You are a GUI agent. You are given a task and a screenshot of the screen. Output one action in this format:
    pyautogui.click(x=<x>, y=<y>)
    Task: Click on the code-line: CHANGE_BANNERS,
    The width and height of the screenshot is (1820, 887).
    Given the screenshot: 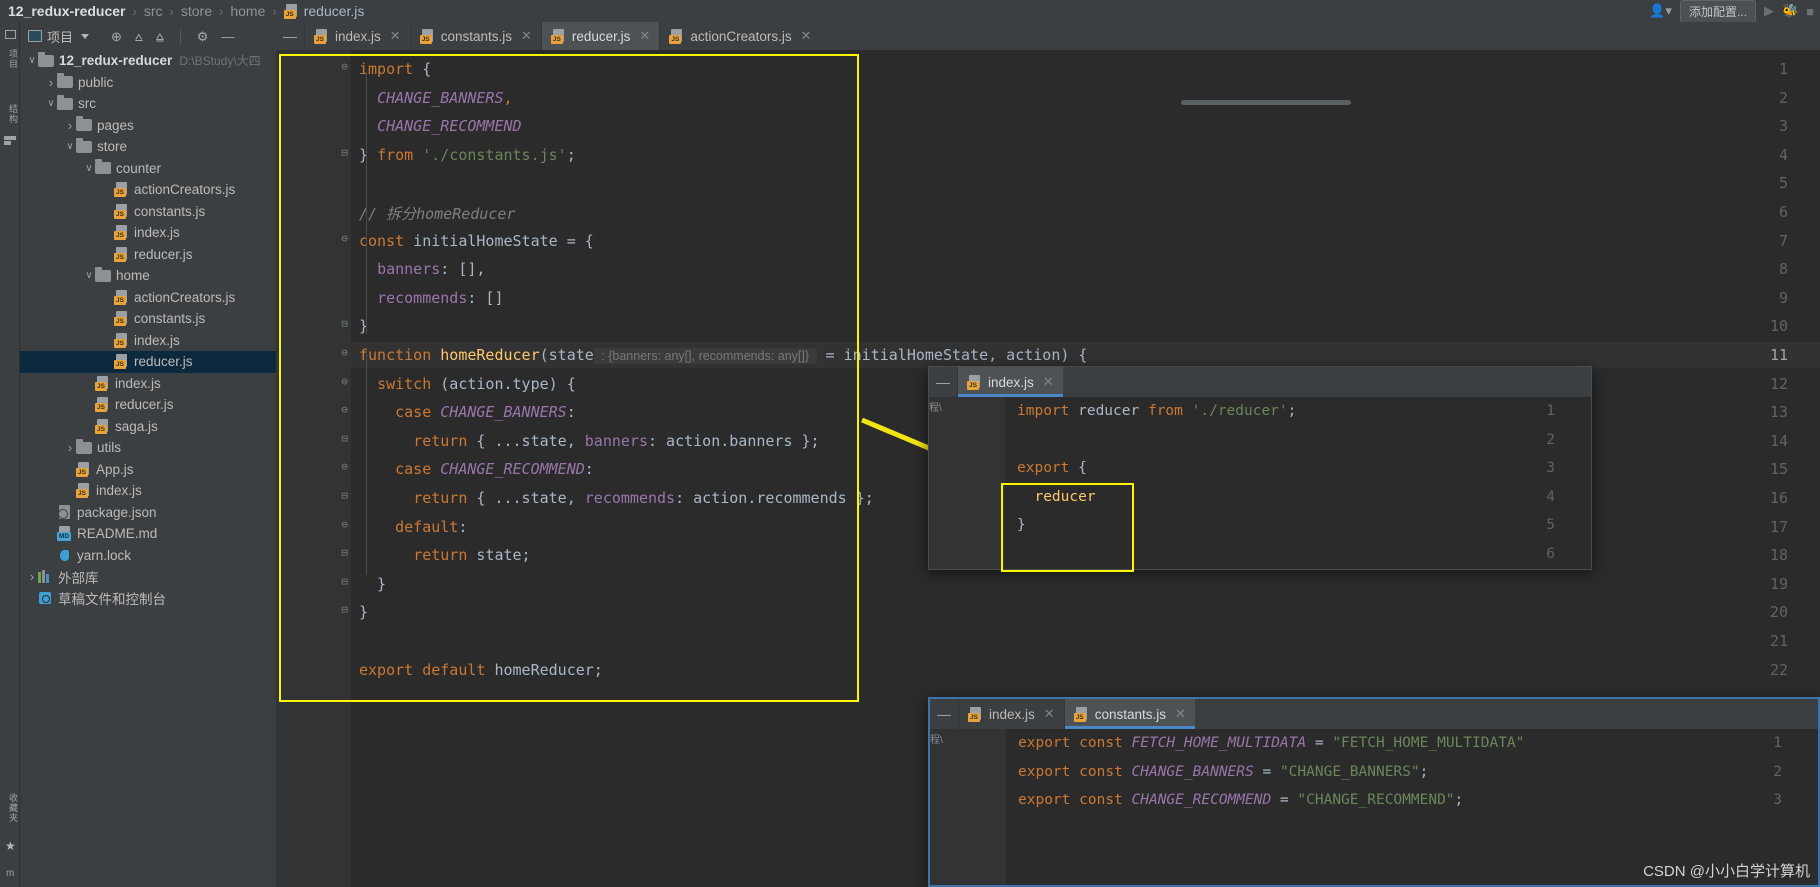 What is the action you would take?
    pyautogui.click(x=435, y=98)
    